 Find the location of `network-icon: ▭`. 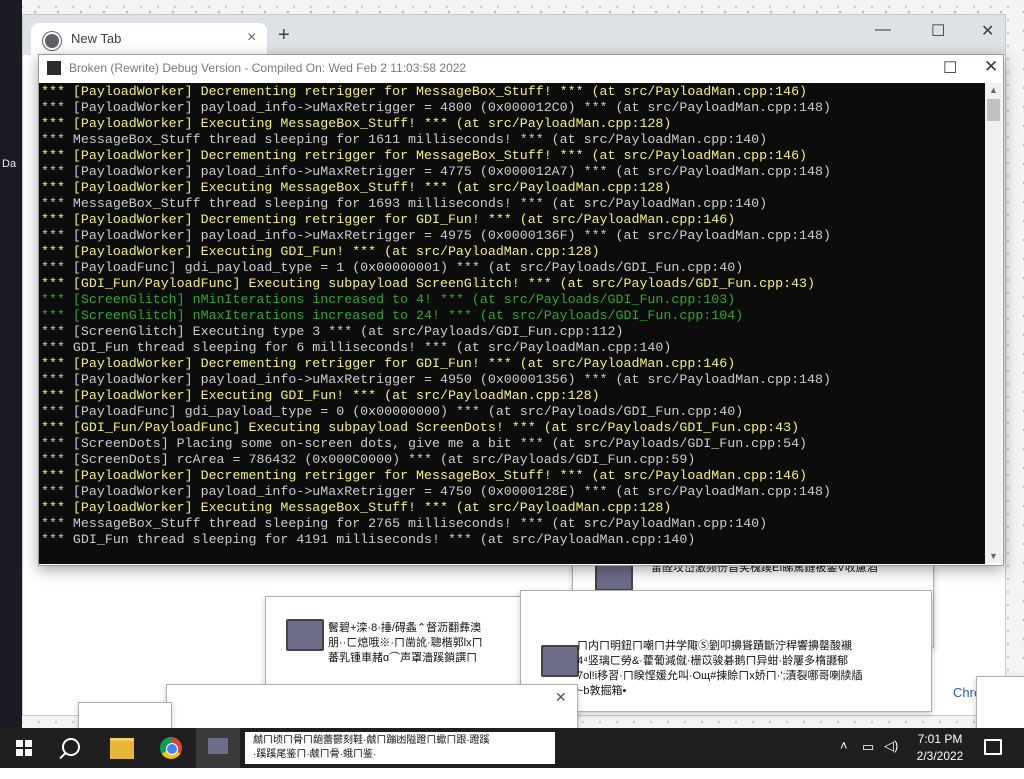

network-icon: ▭ is located at coordinates (868, 759).